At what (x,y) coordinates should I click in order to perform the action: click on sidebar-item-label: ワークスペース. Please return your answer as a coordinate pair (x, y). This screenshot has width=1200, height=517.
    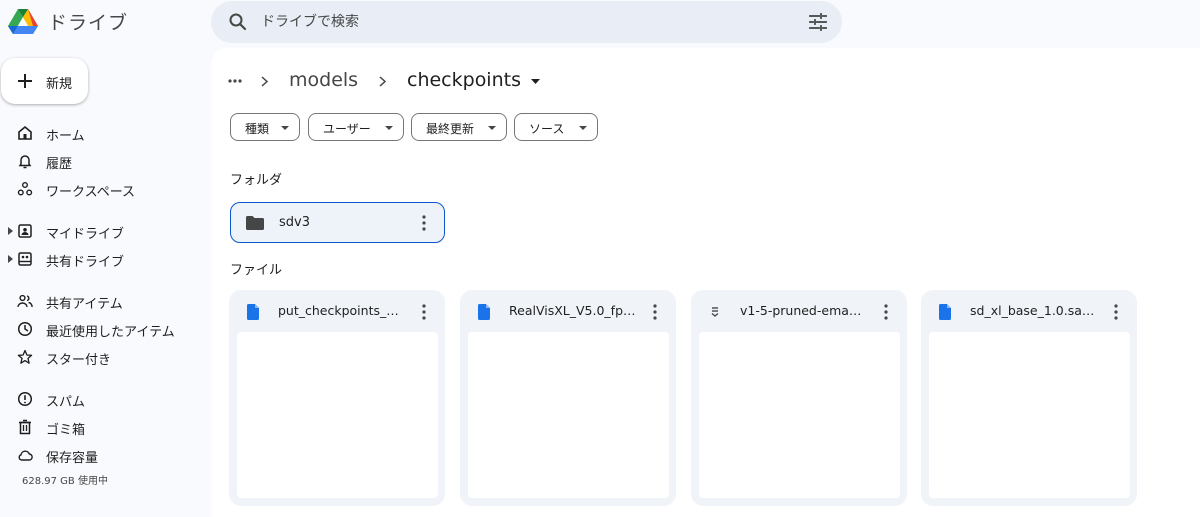
    Looking at the image, I should click on (91, 192).